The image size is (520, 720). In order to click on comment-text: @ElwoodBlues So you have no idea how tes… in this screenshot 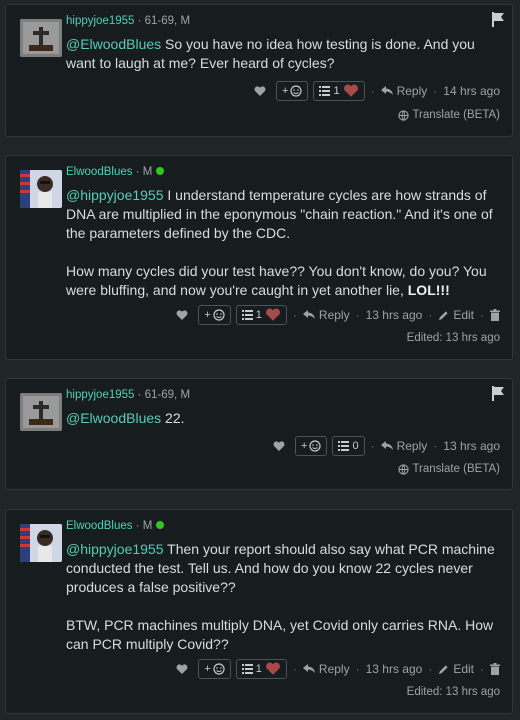, I will do `click(283, 54)`.